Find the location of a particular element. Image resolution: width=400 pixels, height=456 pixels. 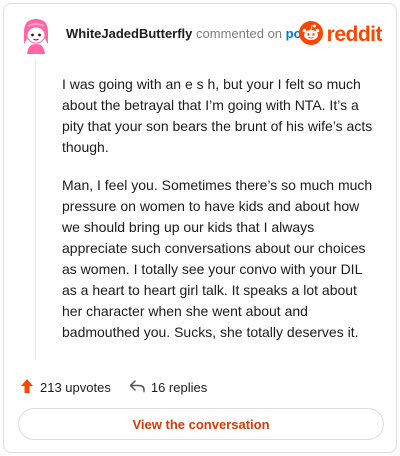

reddit-logo: reddit is located at coordinates (340, 35).